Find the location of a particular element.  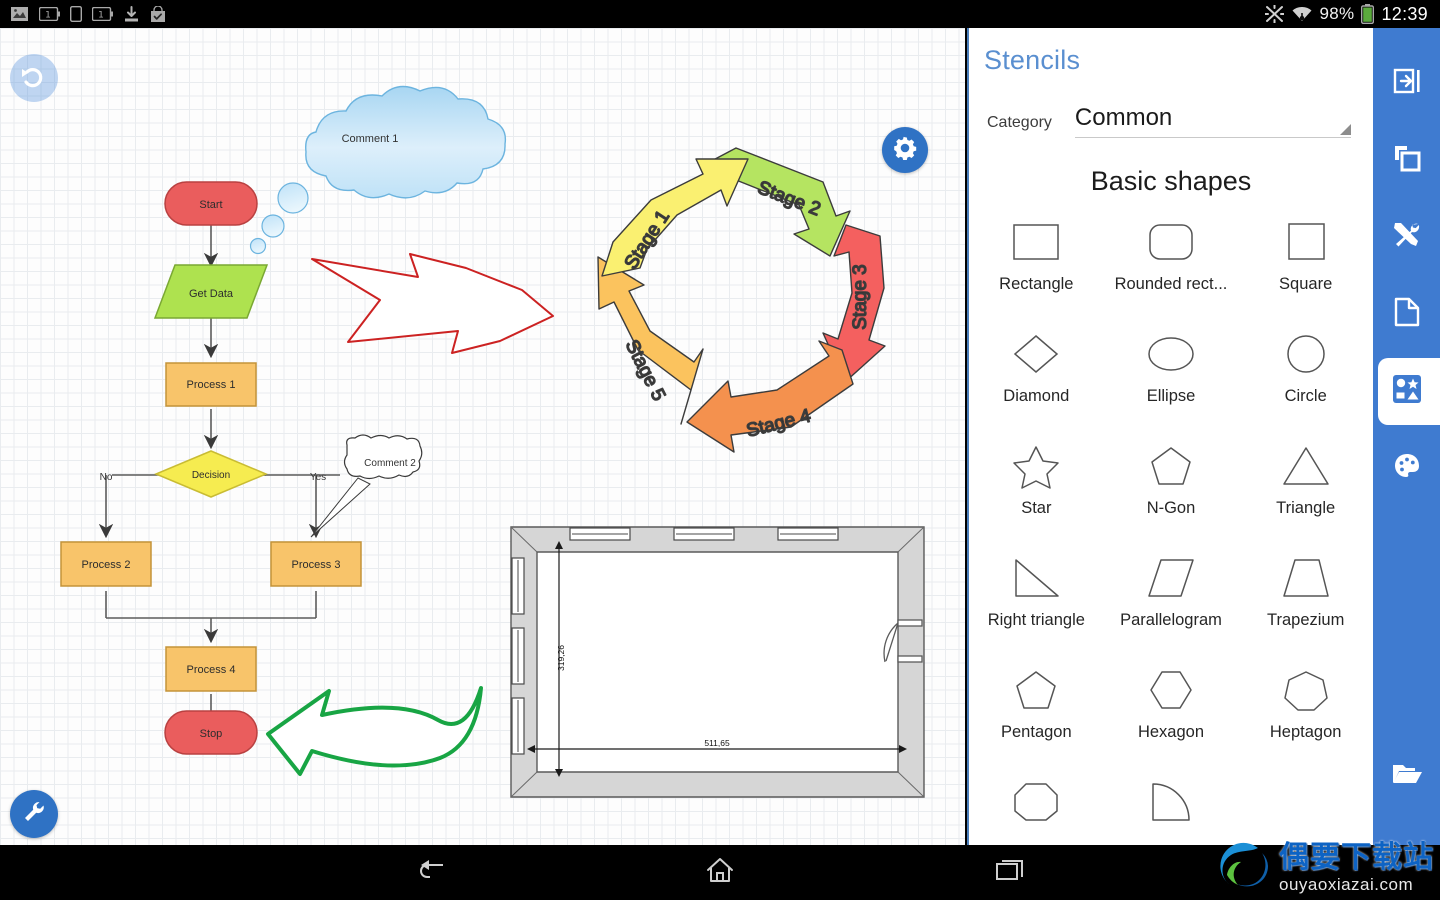

watermark-cn-label: 偶要下载站 is located at coordinates (1356, 857).